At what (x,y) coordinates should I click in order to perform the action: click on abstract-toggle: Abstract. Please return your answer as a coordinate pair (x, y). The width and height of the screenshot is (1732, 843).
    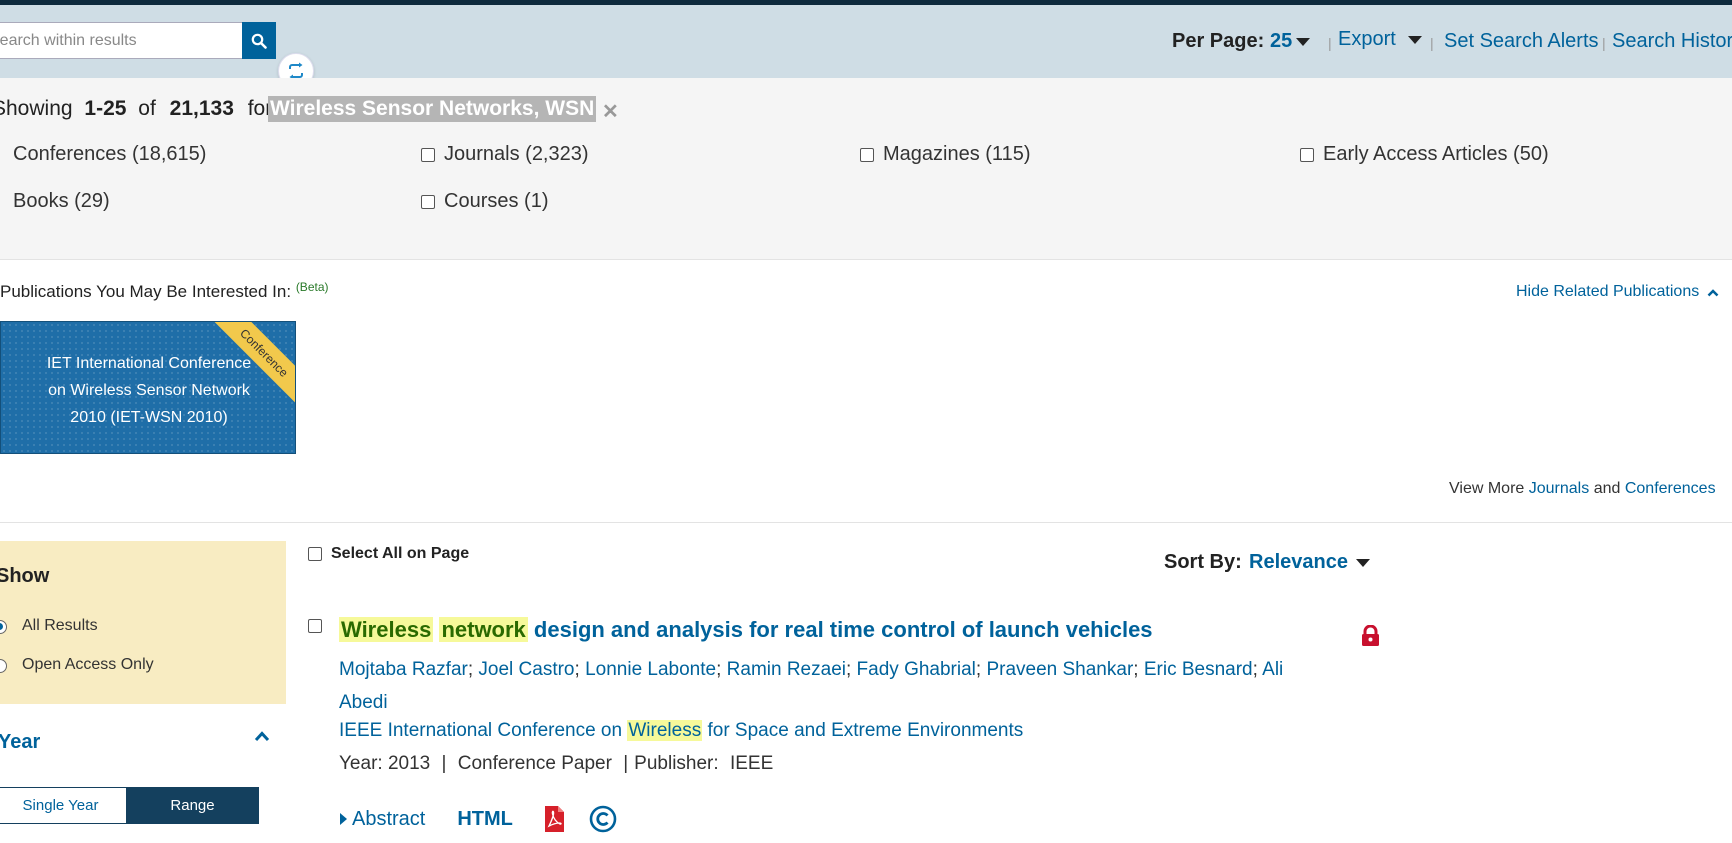
    Looking at the image, I should click on (382, 819).